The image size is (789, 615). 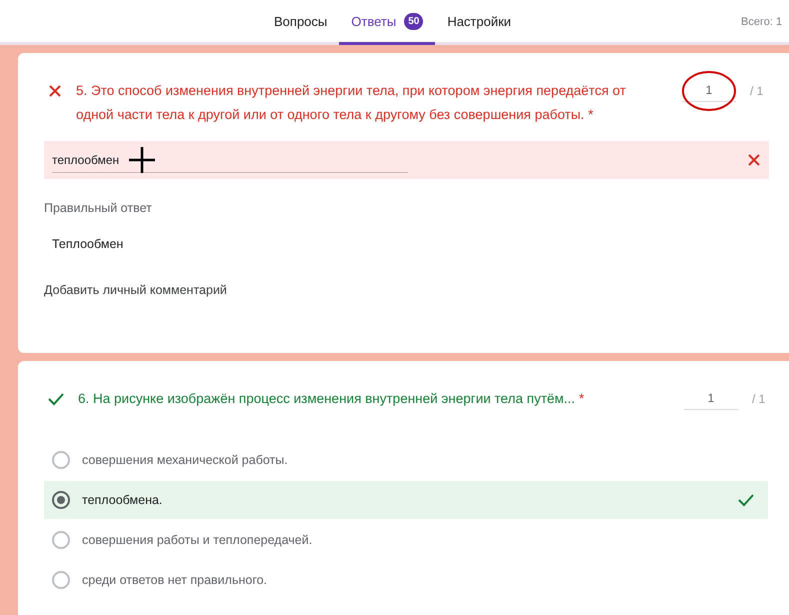 What do you see at coordinates (414, 21) in the screenshot?
I see `count-badge: 50` at bounding box center [414, 21].